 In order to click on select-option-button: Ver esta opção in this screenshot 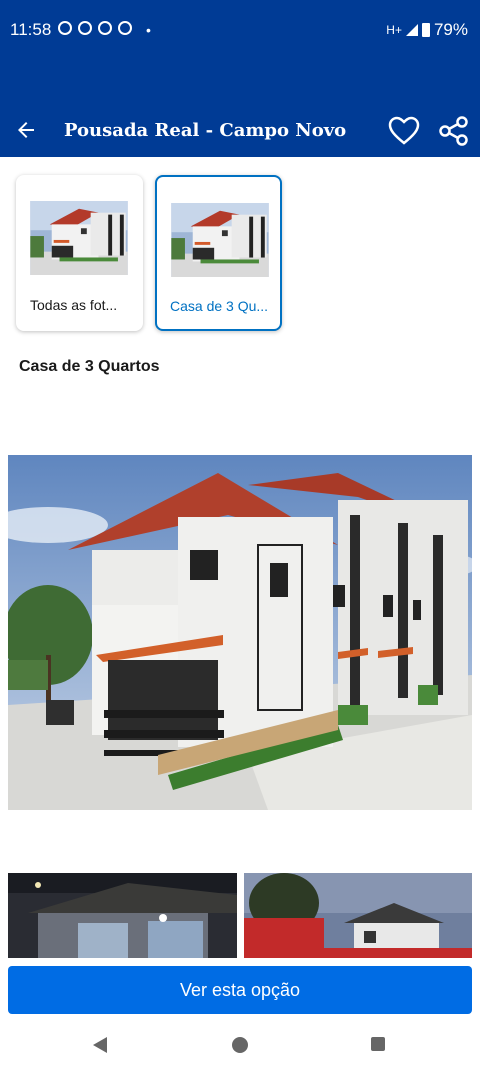, I will do `click(240, 990)`.